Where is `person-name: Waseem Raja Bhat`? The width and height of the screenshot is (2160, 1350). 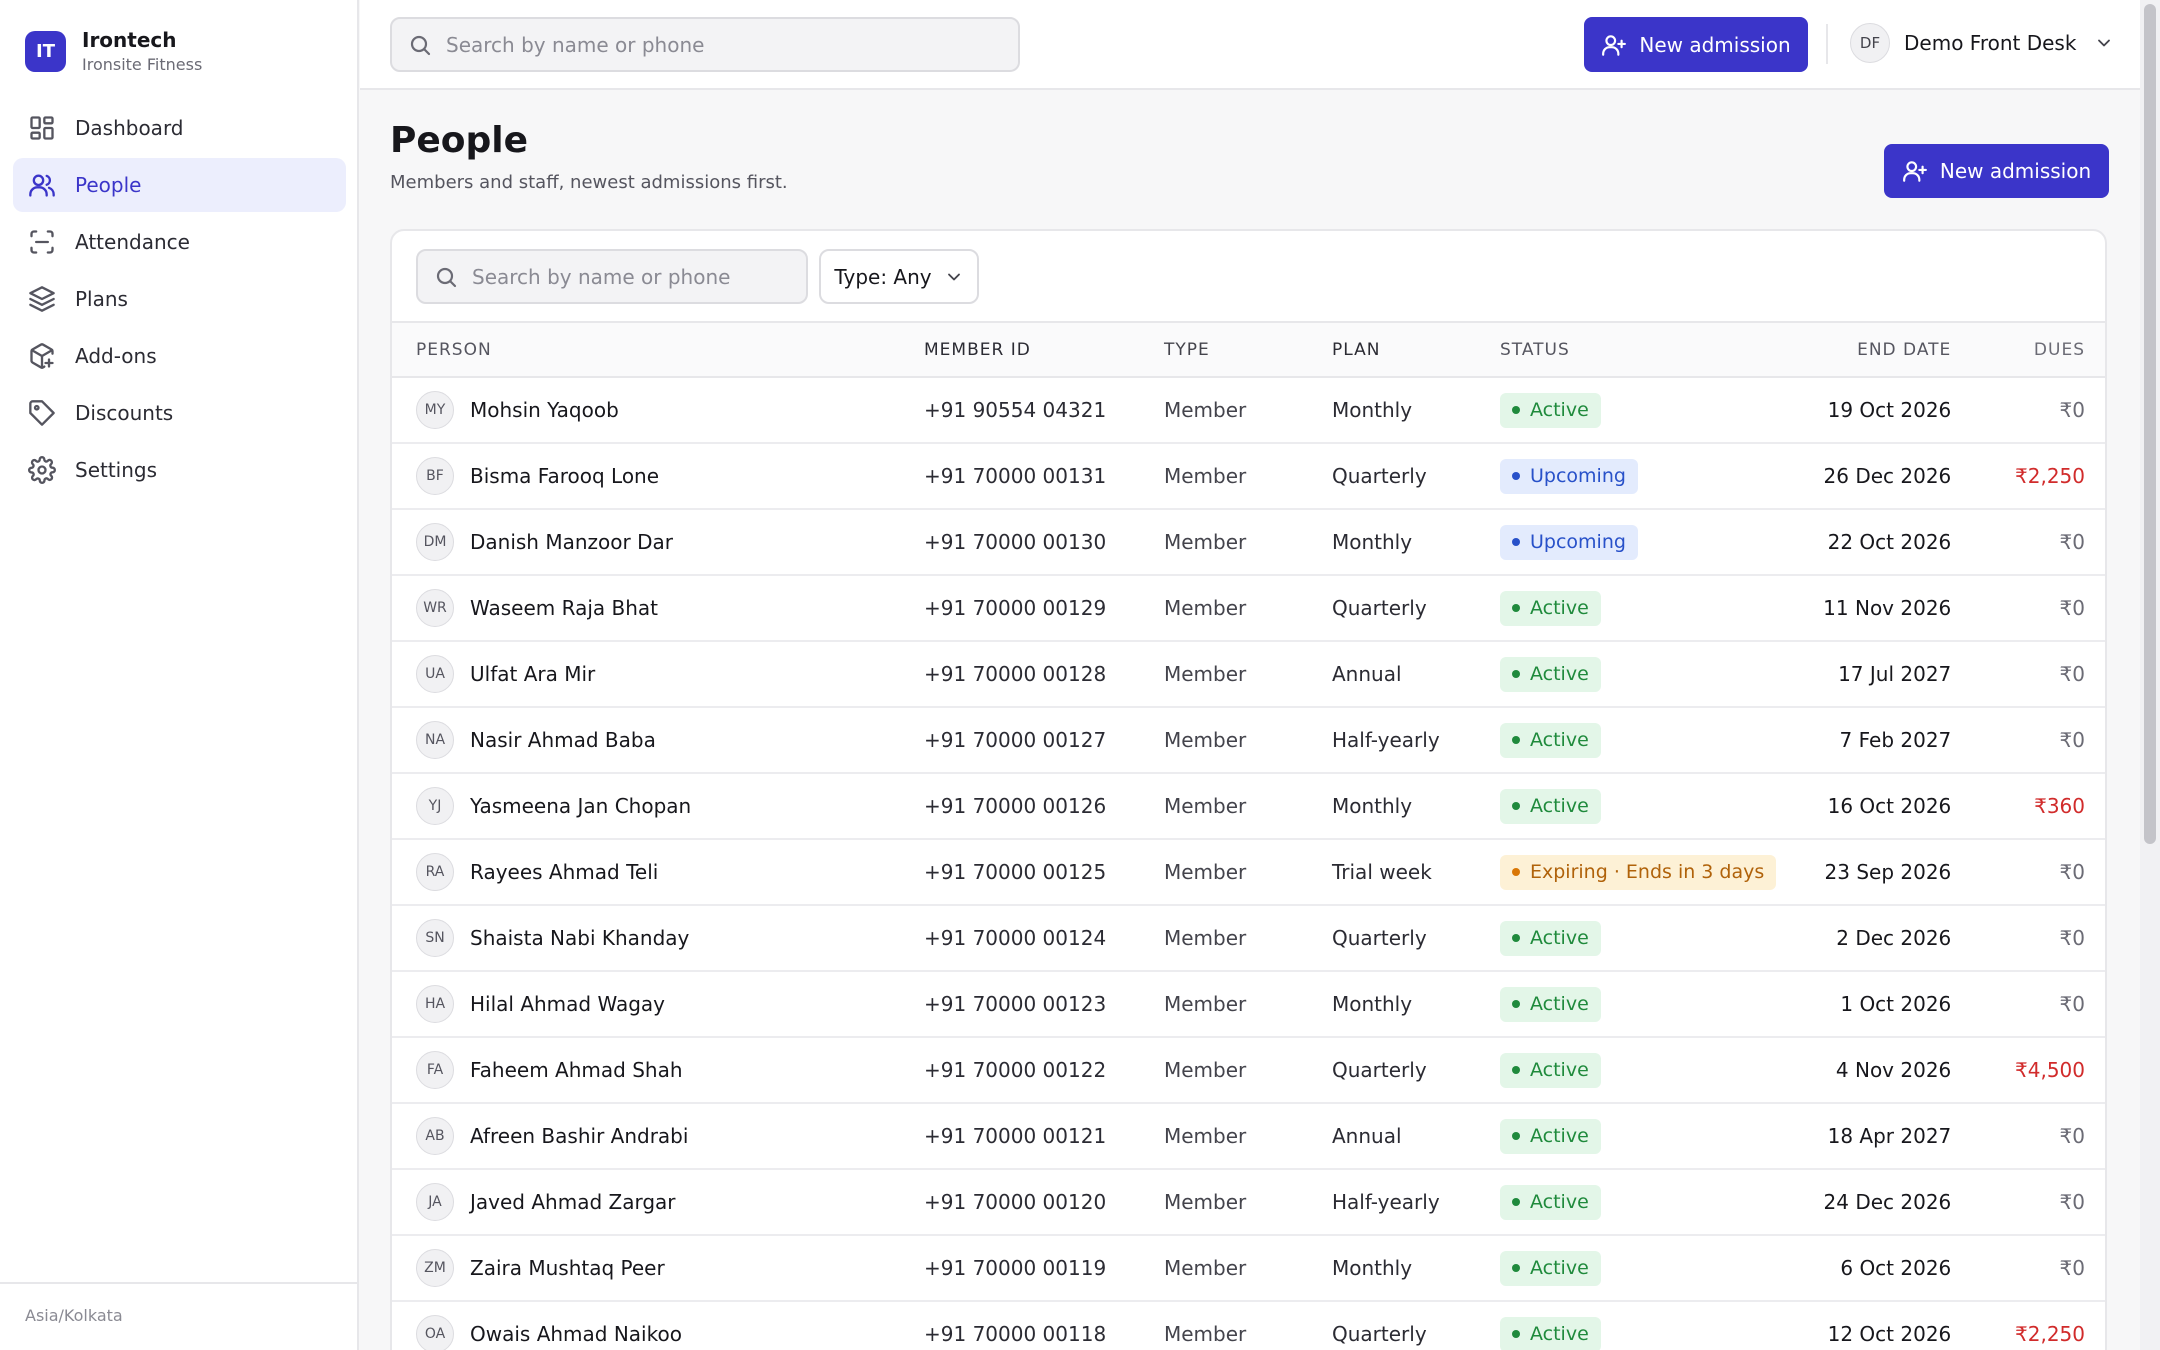
person-name: Waseem Raja Bhat is located at coordinates (564, 608).